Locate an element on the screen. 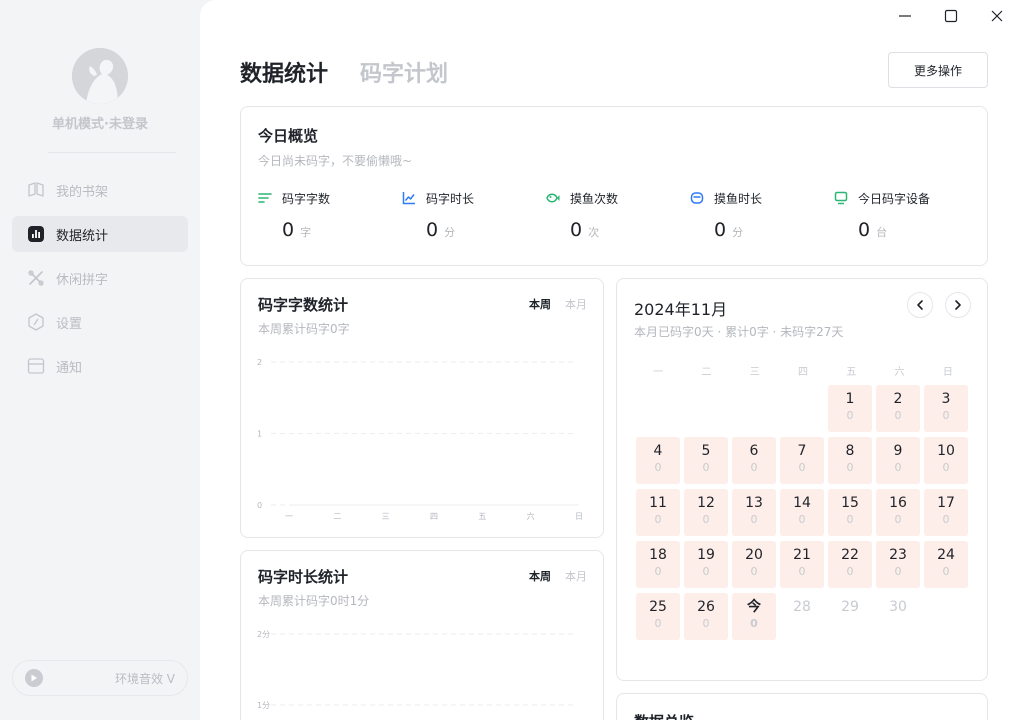 This screenshot has width=1020, height=720. calendar-day: 50 is located at coordinates (706, 460).